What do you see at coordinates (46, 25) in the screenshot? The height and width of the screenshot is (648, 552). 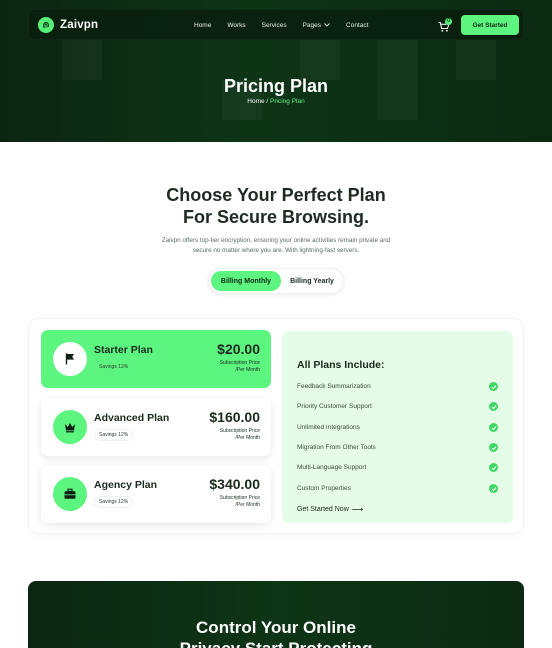 I see `fingerprint-icon` at bounding box center [46, 25].